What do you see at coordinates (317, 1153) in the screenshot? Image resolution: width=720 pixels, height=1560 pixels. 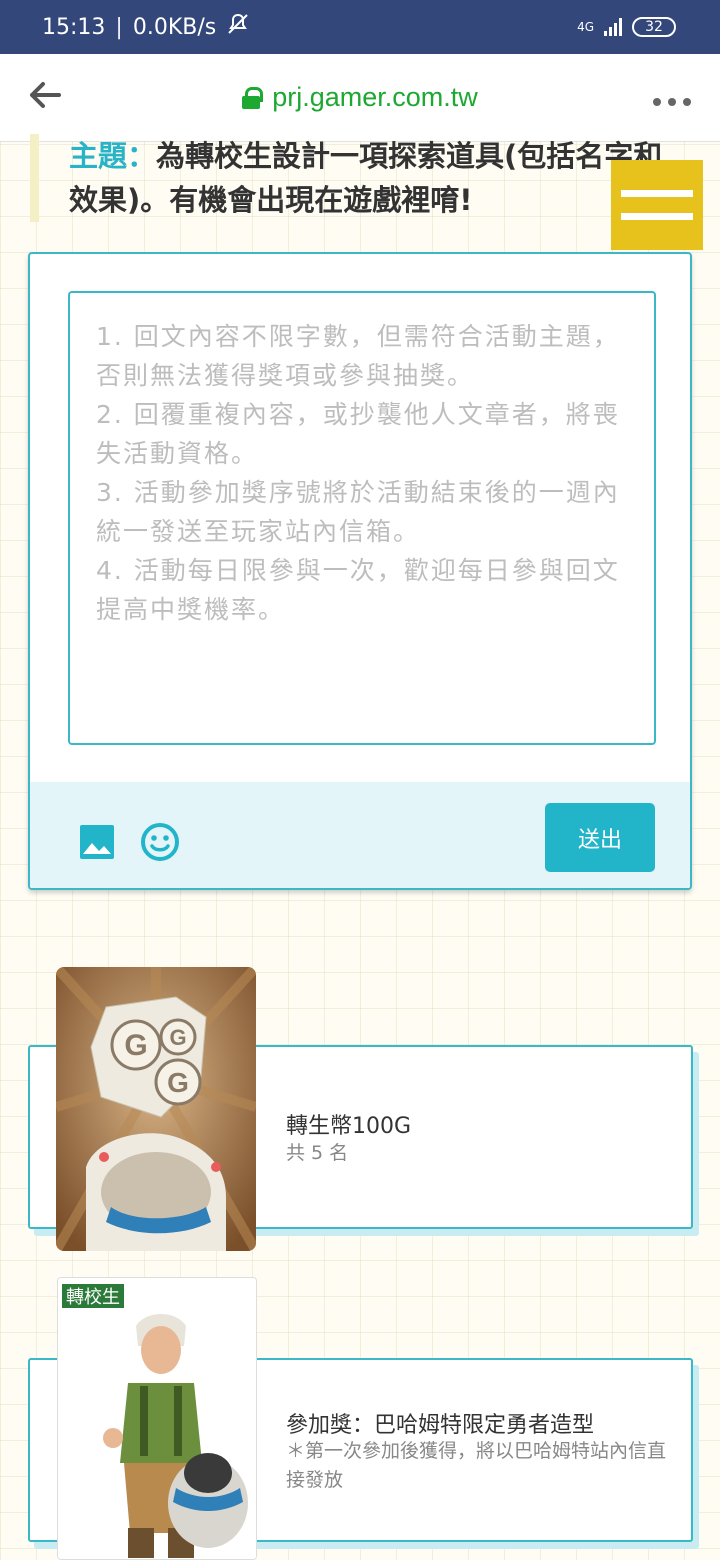 I see `prize-subtitle: 共 5 名` at bounding box center [317, 1153].